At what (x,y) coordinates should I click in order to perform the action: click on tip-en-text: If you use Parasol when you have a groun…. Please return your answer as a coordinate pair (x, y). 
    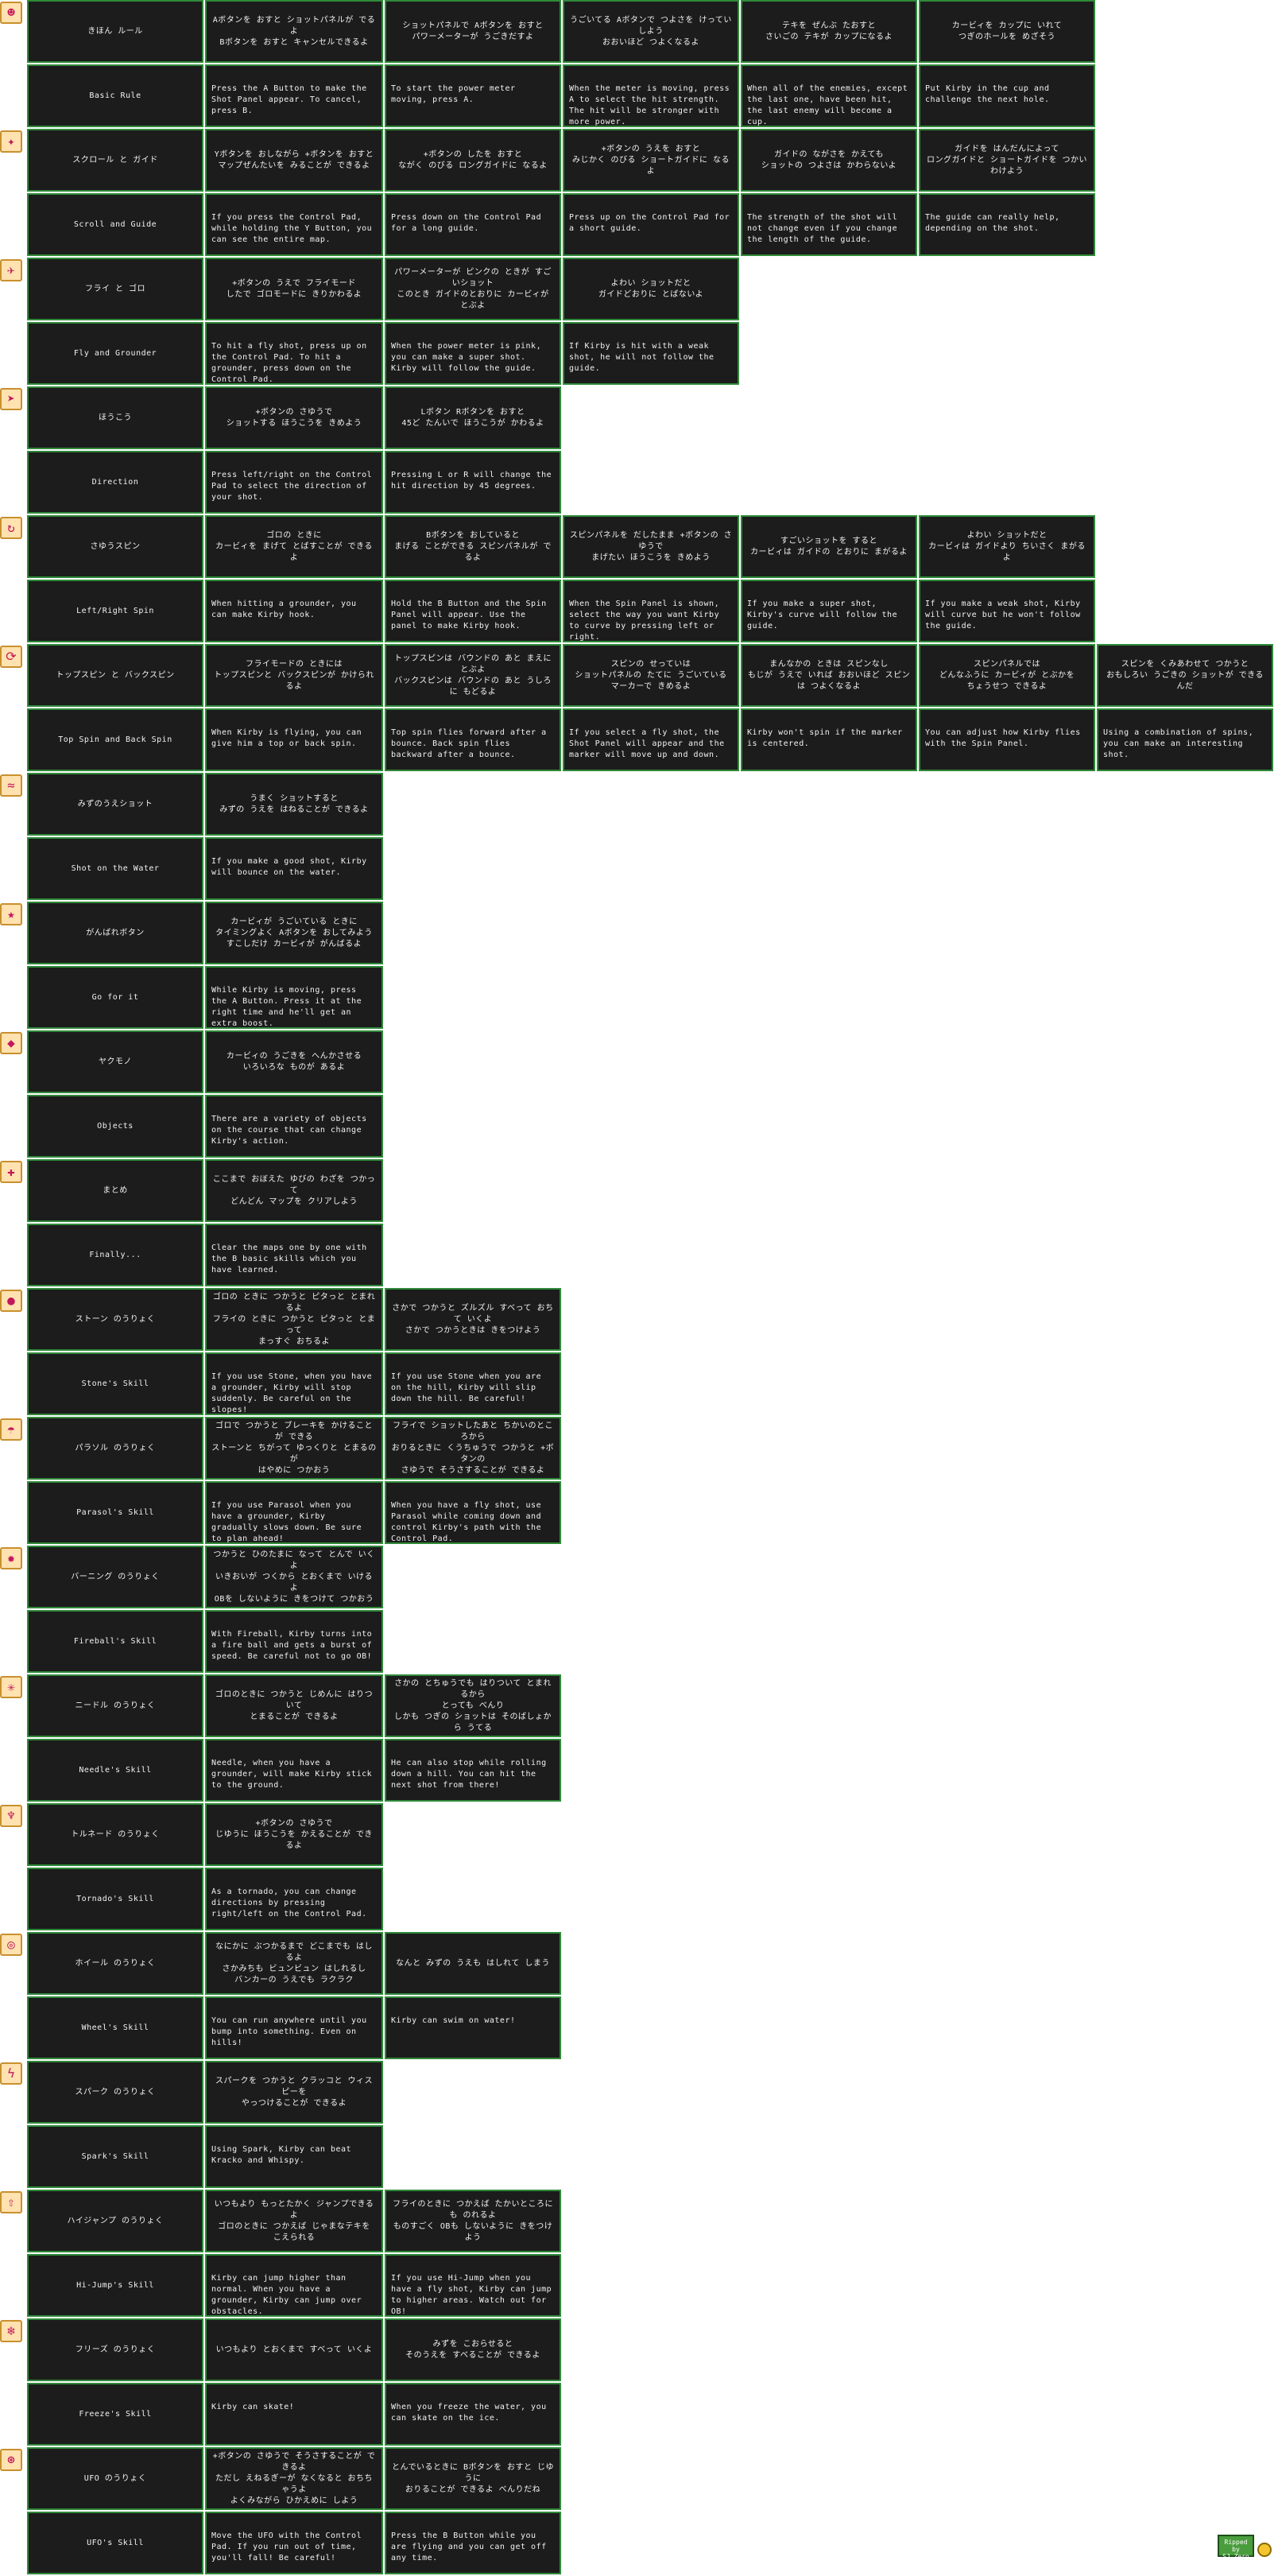
    Looking at the image, I should click on (286, 1522).